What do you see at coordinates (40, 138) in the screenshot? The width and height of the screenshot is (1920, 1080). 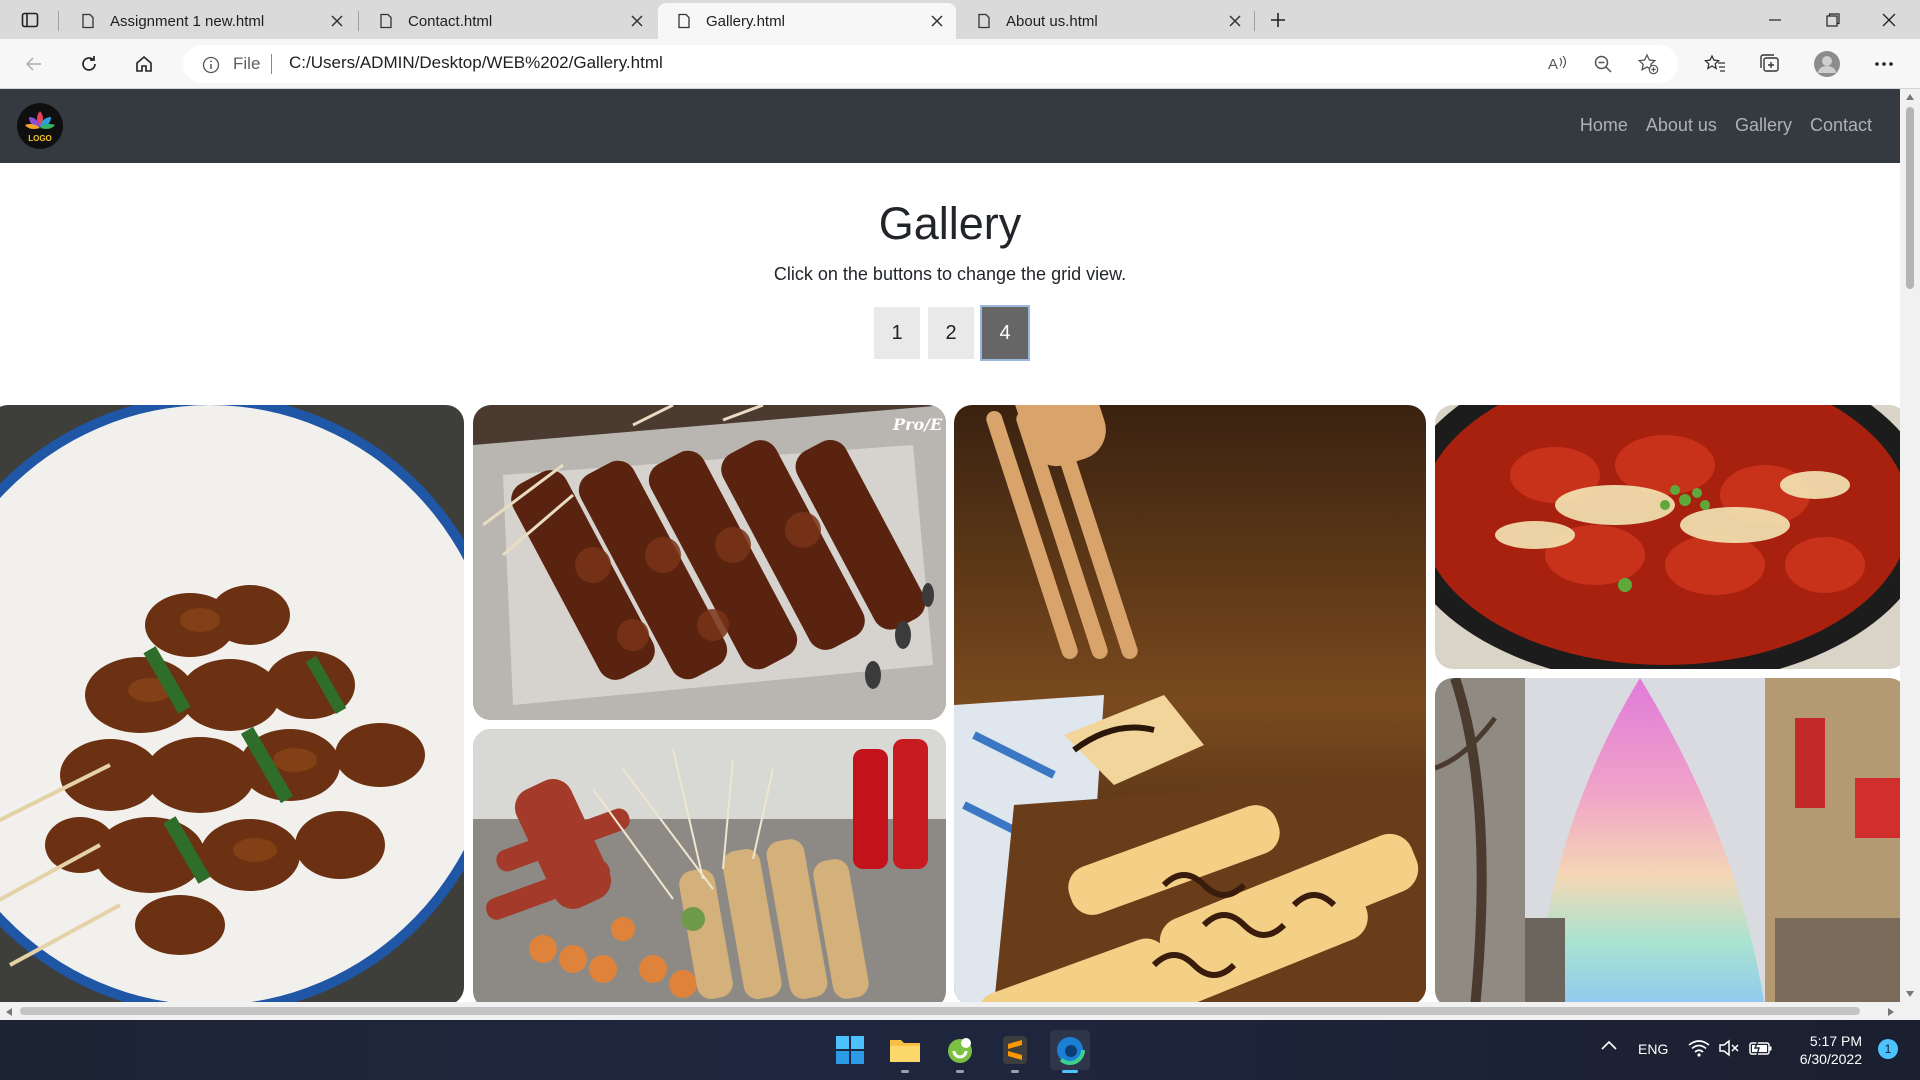 I see `svg-text: LOGO` at bounding box center [40, 138].